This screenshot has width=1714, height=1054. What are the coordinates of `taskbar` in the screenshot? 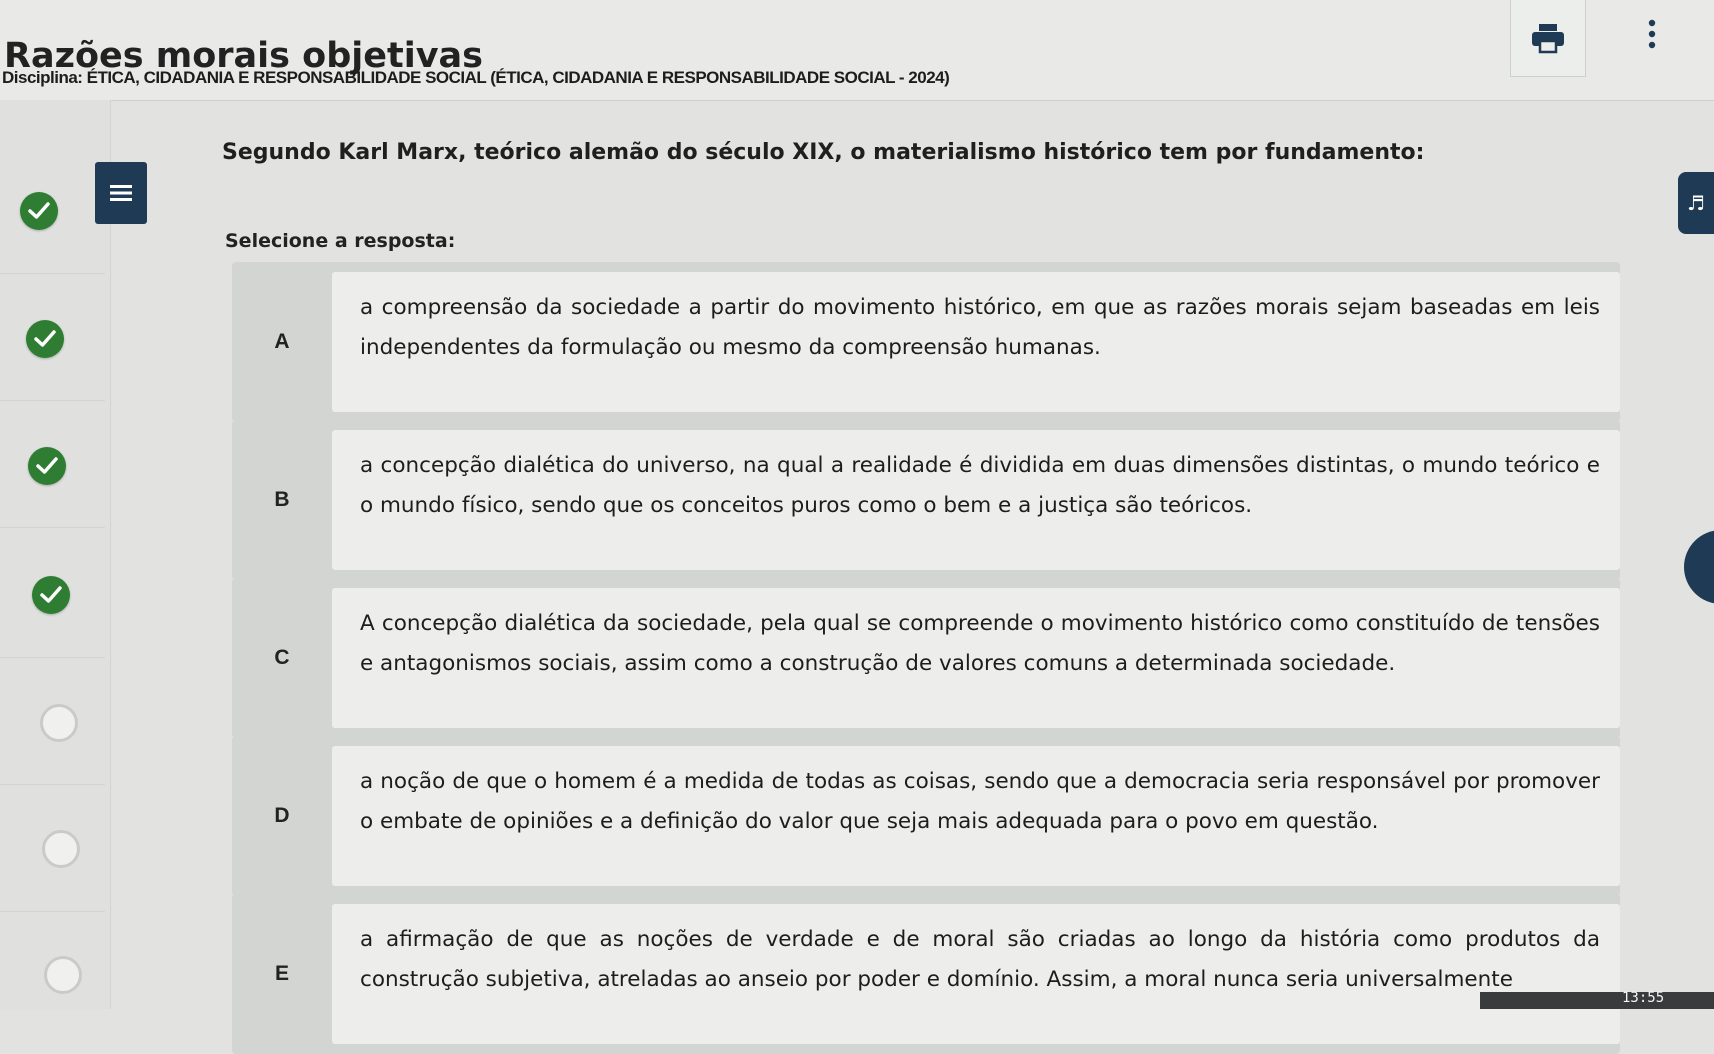 It's located at (1597, 1000).